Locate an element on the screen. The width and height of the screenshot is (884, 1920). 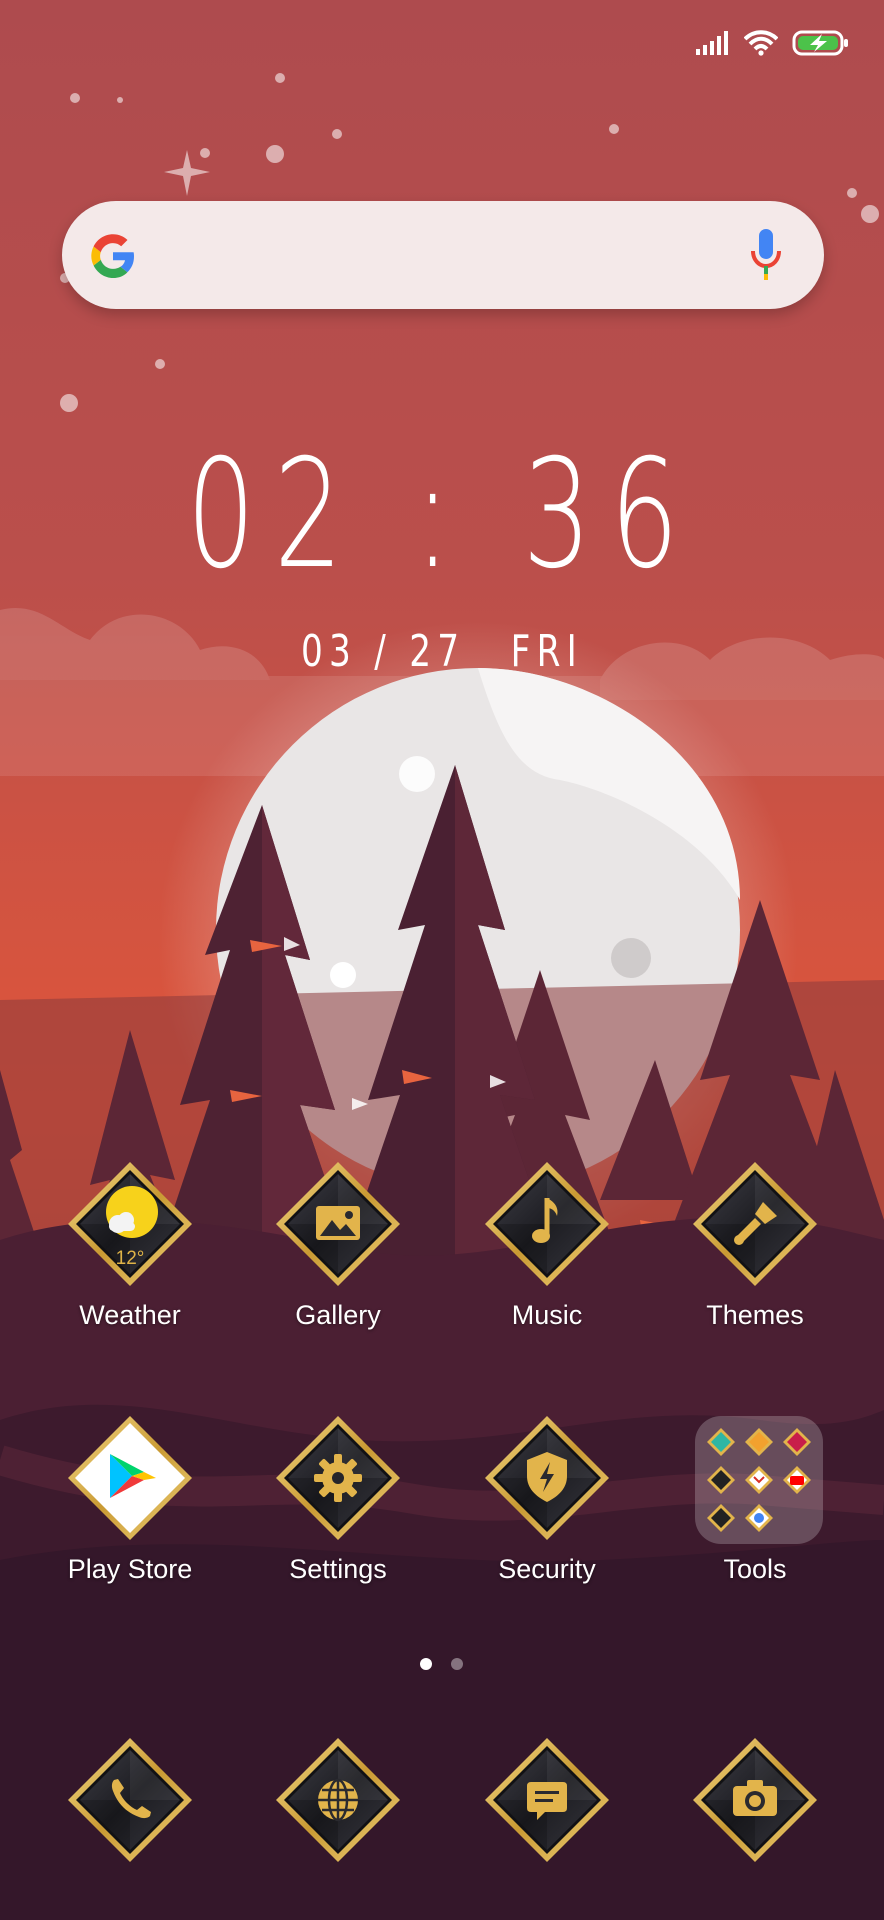
date-weekday: FRI is located at coordinates (547, 651).